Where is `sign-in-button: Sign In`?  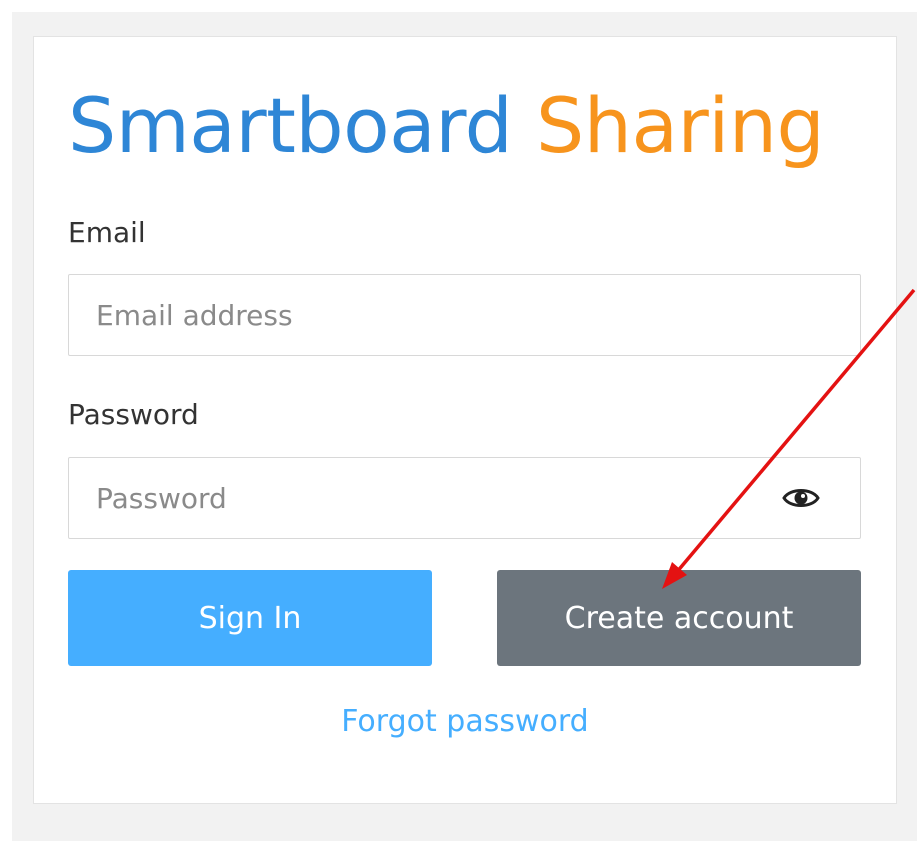
sign-in-button: Sign In is located at coordinates (250, 618).